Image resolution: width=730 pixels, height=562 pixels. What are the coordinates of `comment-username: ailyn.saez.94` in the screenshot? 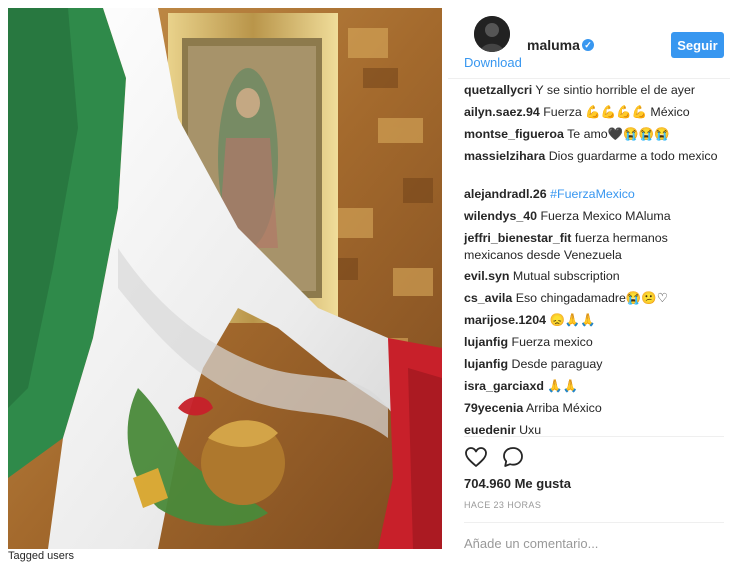 It's located at (502, 112).